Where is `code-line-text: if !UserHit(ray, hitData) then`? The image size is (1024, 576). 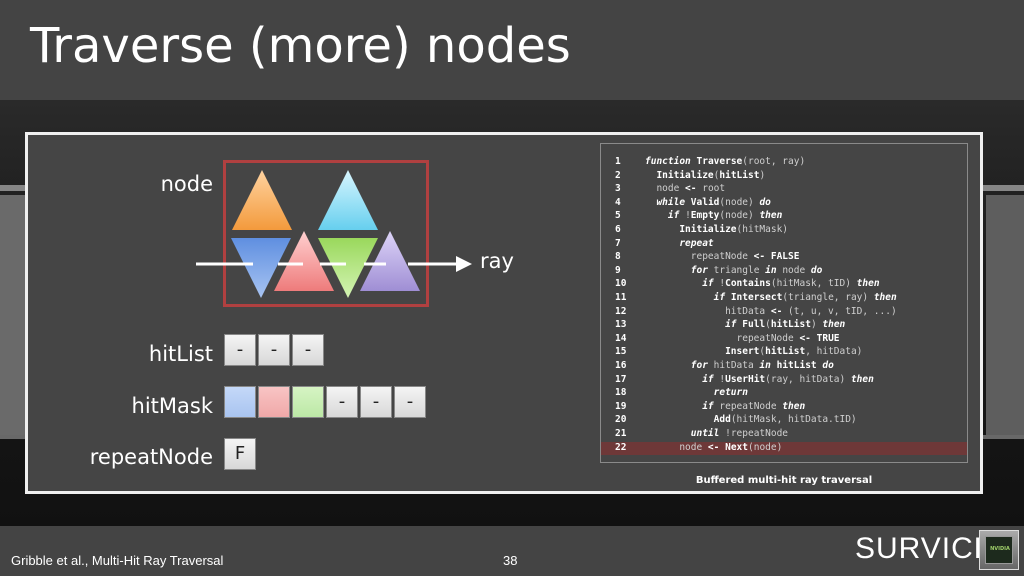
code-line-text: if !UserHit(ray, hitData) then is located at coordinates (788, 379).